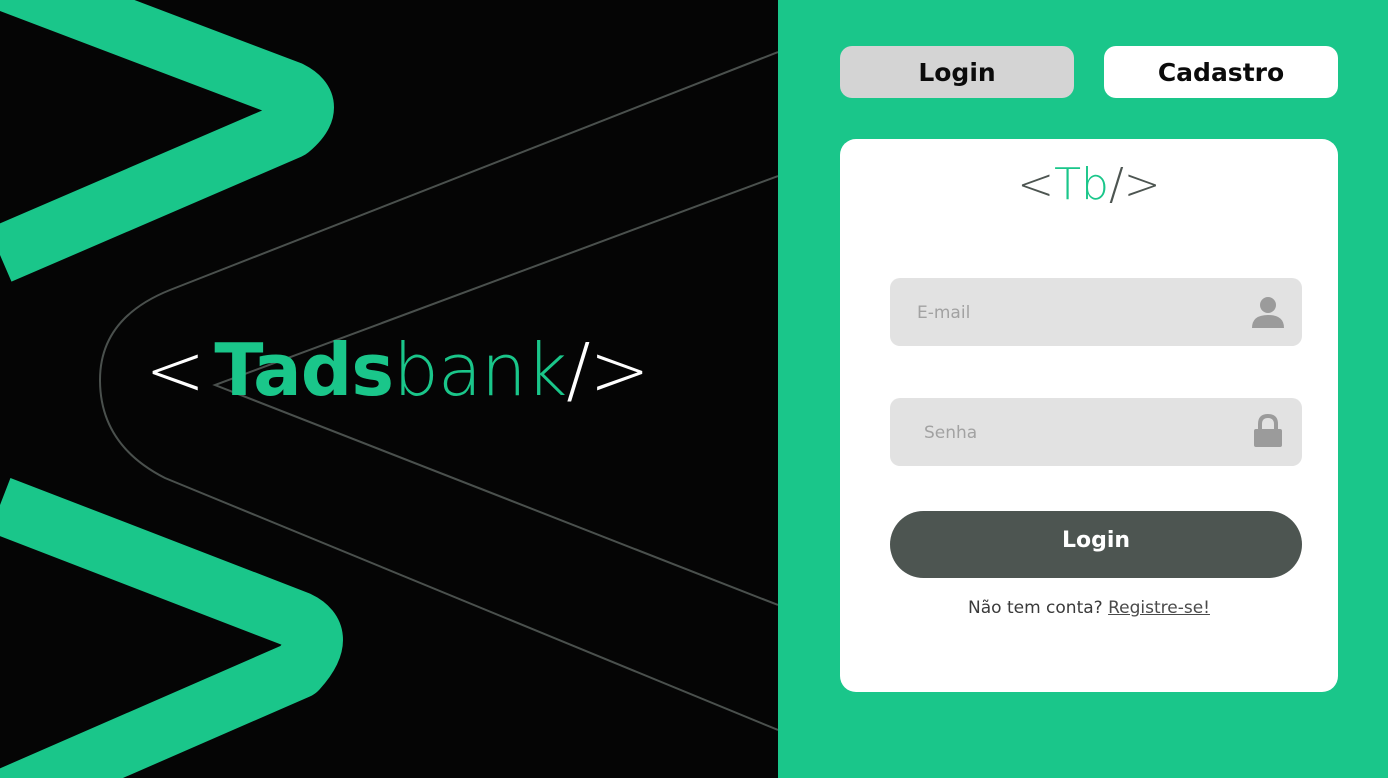  Describe the element at coordinates (1096, 544) in the screenshot. I see `login-button: Login` at that location.